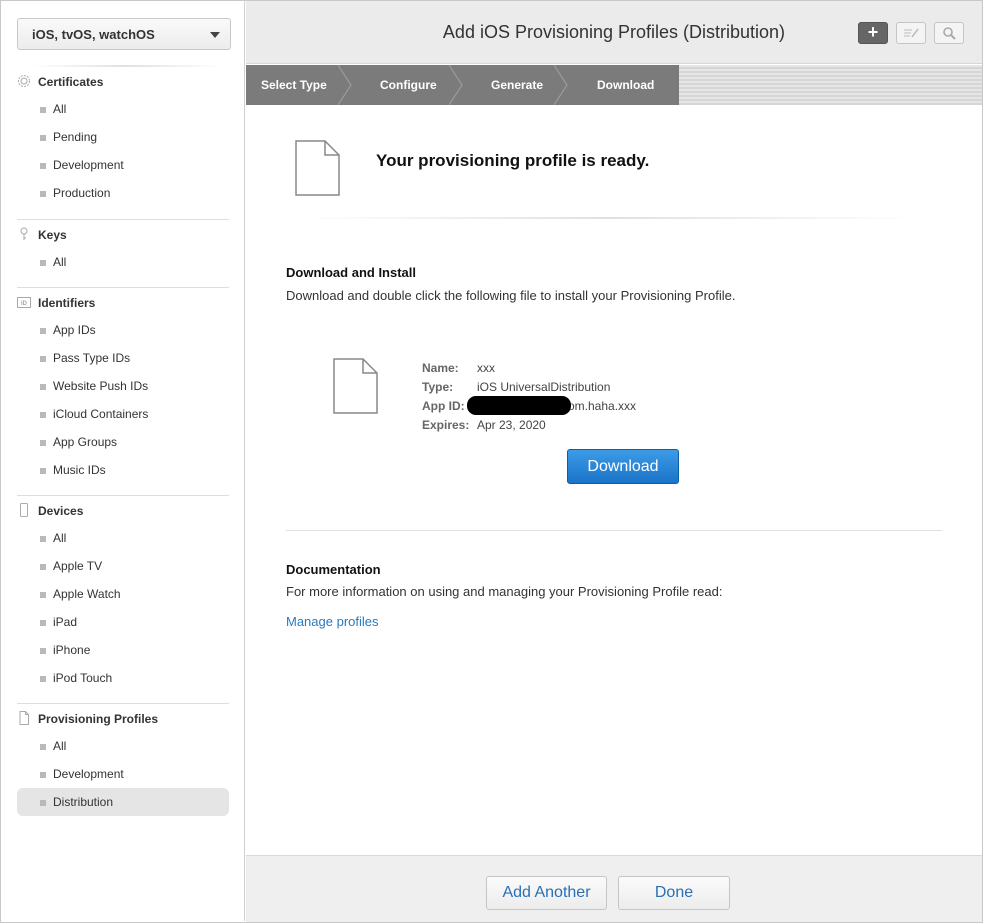 The height and width of the screenshot is (923, 983). What do you see at coordinates (602, 406) in the screenshot?
I see `profile-app-id: om.haha.xxx` at bounding box center [602, 406].